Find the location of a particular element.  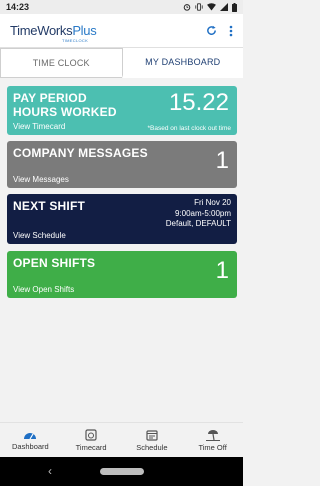

company-messages-count: 1 is located at coordinates (222, 160).